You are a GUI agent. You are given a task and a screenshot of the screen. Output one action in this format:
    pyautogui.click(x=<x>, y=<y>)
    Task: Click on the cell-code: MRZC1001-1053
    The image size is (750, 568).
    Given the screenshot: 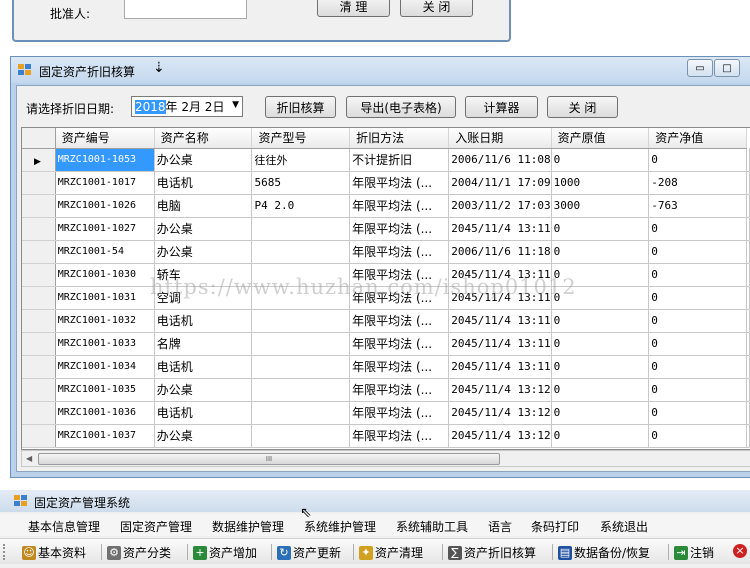 What is the action you would take?
    pyautogui.click(x=105, y=160)
    